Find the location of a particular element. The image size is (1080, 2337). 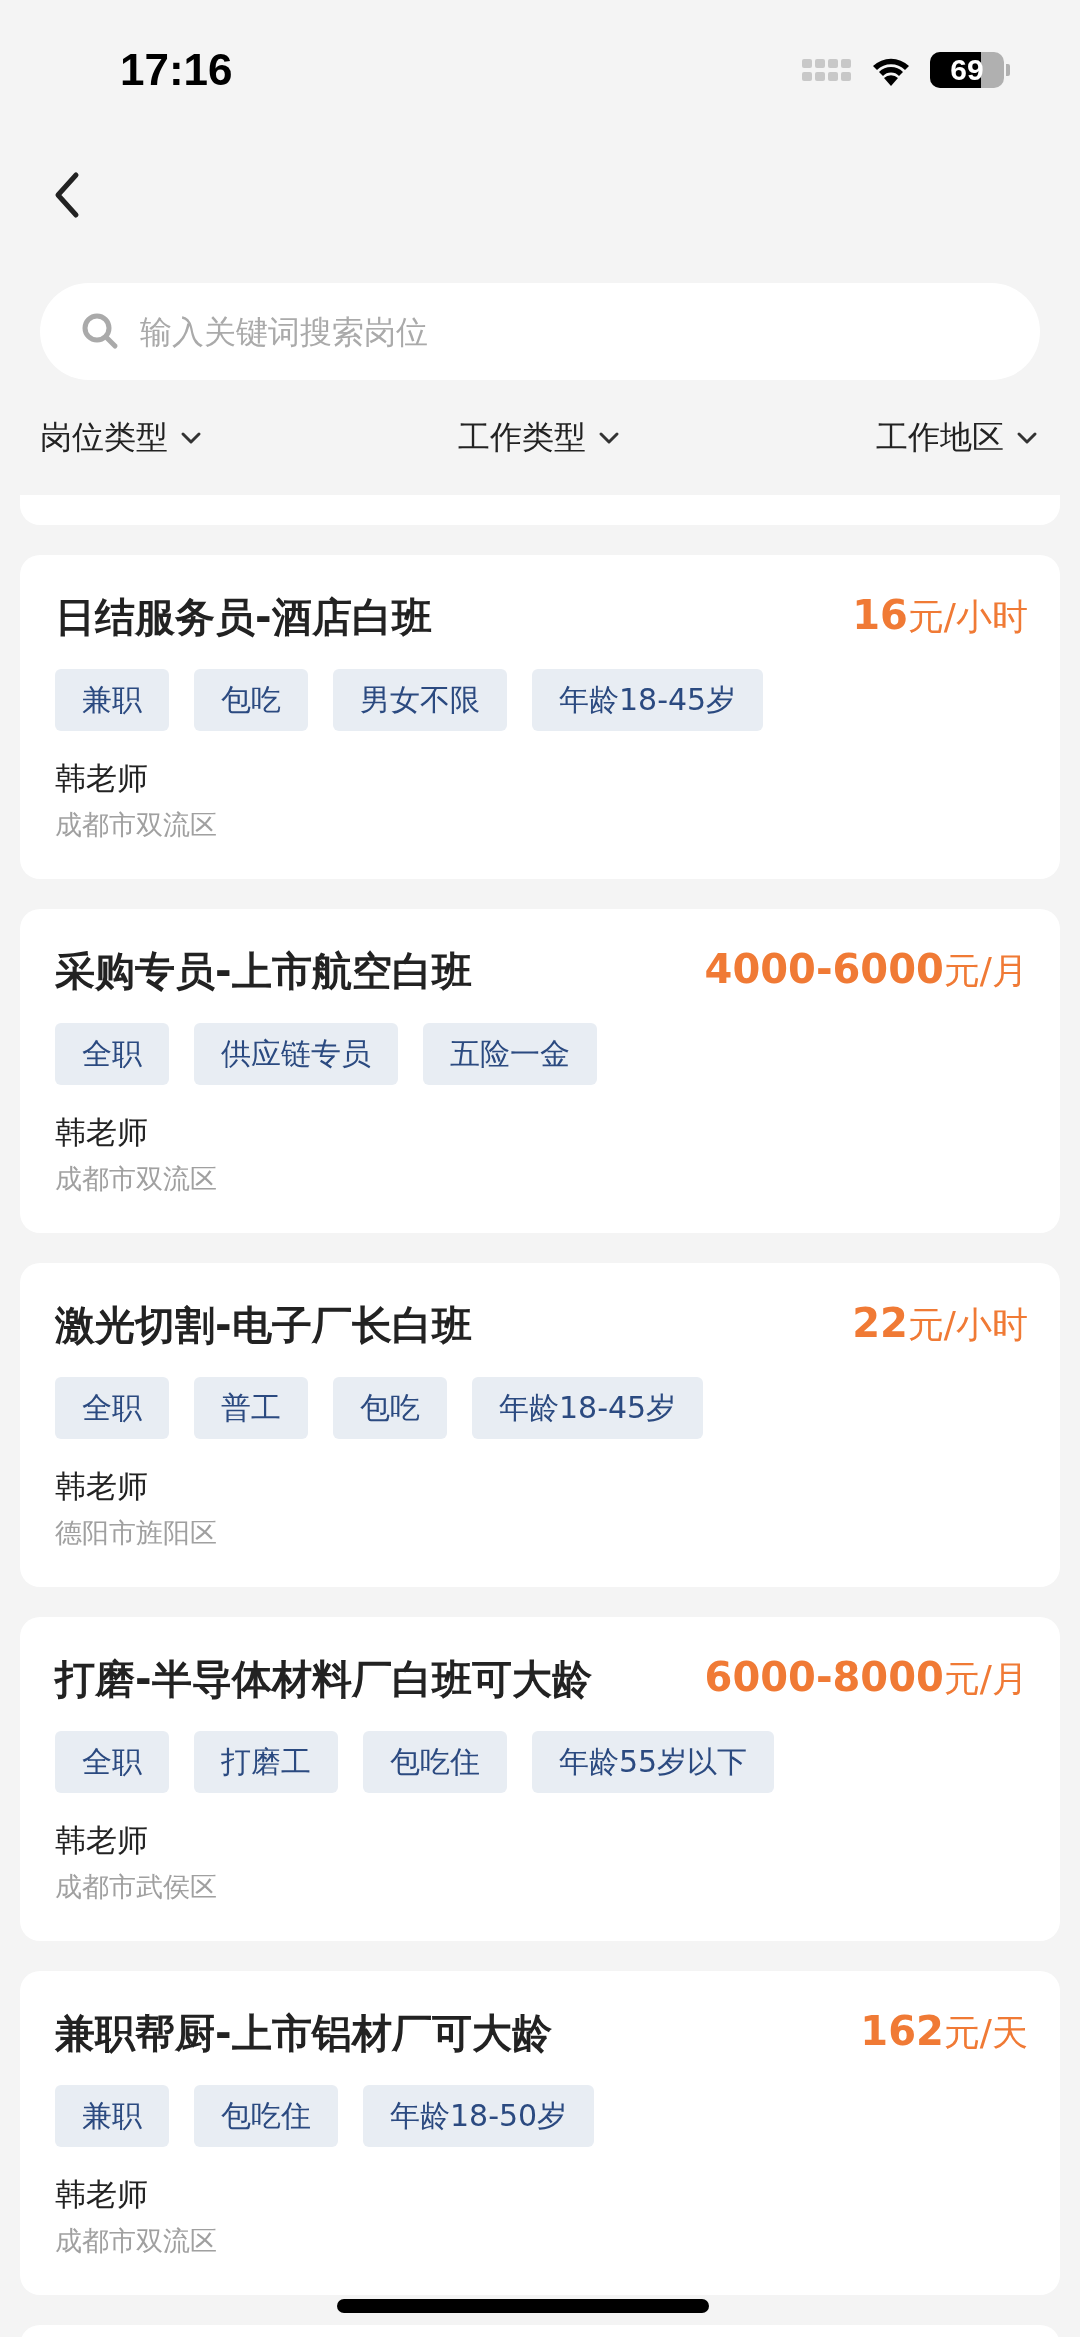

job-title: 日结服务员-酒店白班 is located at coordinates (243, 617).